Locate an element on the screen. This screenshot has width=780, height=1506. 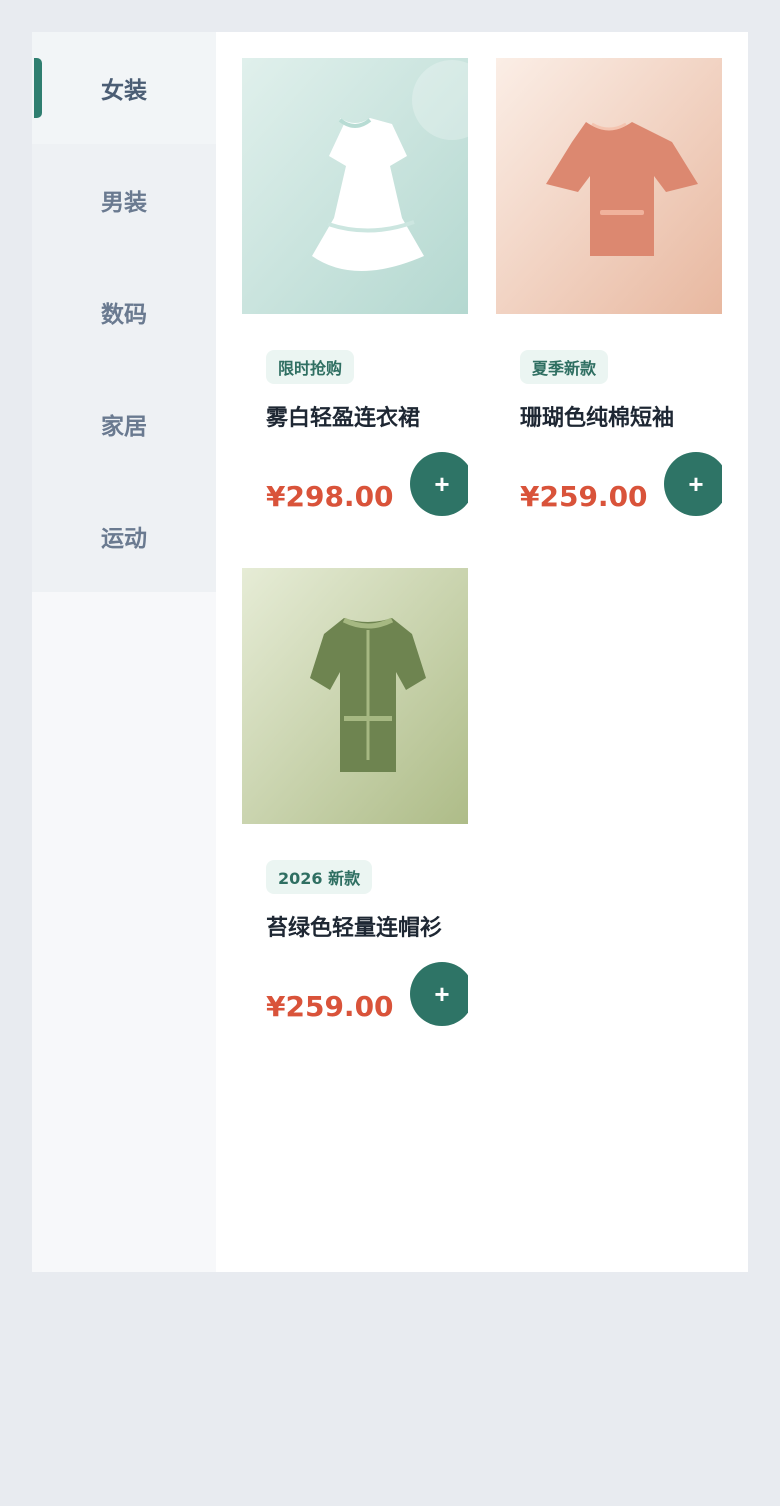
product-card: 限时抢购 雾白轻盈连衣裙 ¥298.00 + is located at coordinates (355, 293).